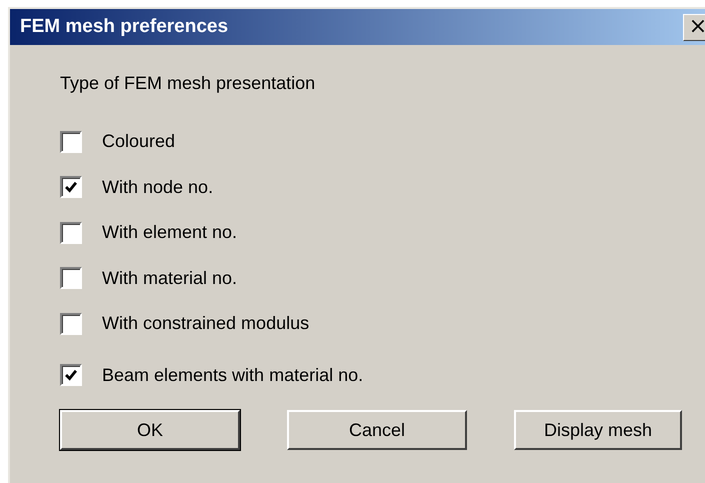  I want to click on checkbox-label: With element no., so click(170, 233).